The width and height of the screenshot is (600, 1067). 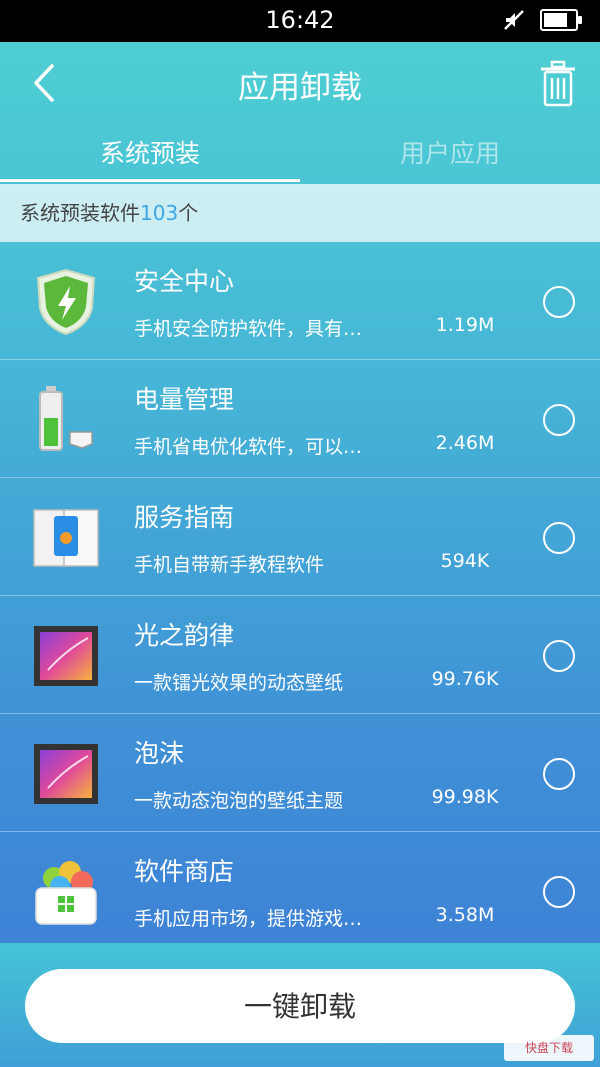 I want to click on count-number: 103, so click(x=159, y=213).